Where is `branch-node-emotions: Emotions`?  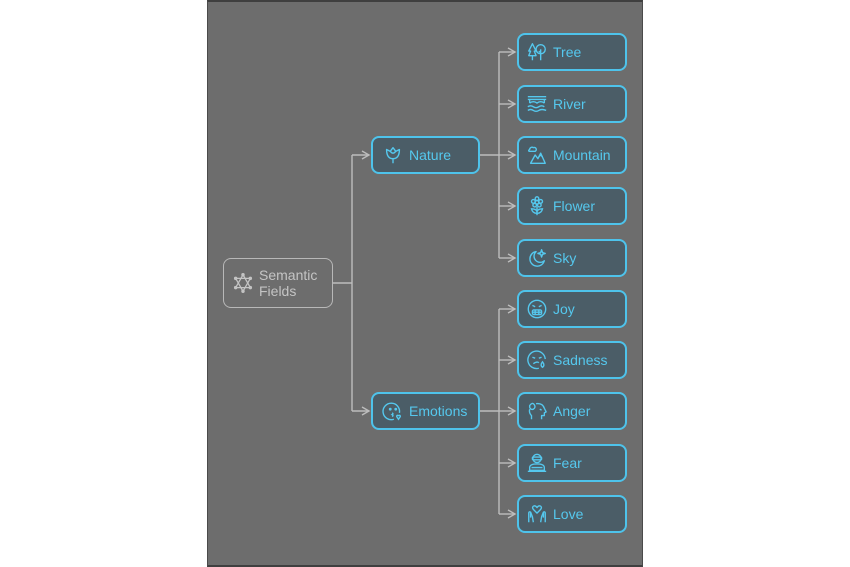 branch-node-emotions: Emotions is located at coordinates (425, 411).